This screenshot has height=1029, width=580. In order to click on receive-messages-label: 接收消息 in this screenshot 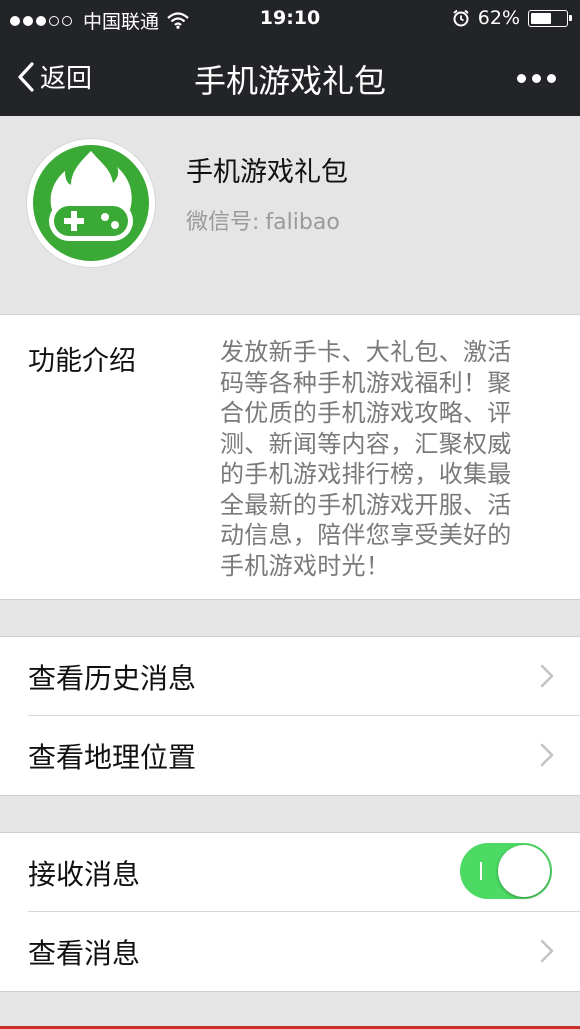, I will do `click(84, 874)`.